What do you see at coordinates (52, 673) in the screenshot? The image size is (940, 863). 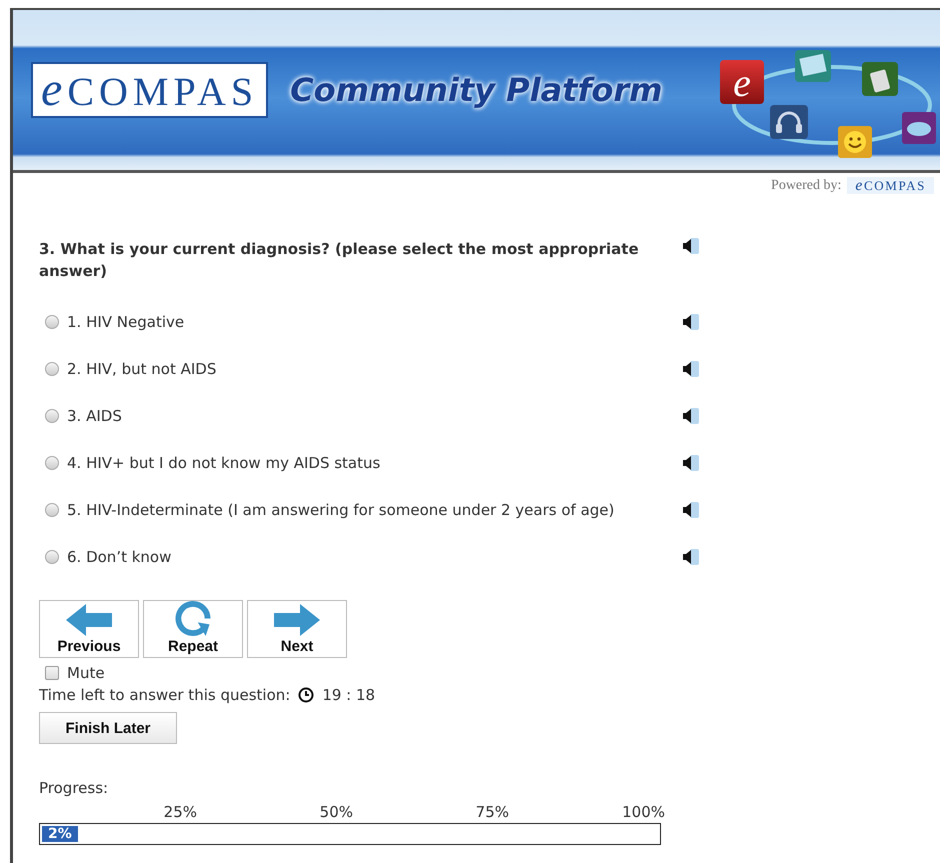 I see `checkbox` at bounding box center [52, 673].